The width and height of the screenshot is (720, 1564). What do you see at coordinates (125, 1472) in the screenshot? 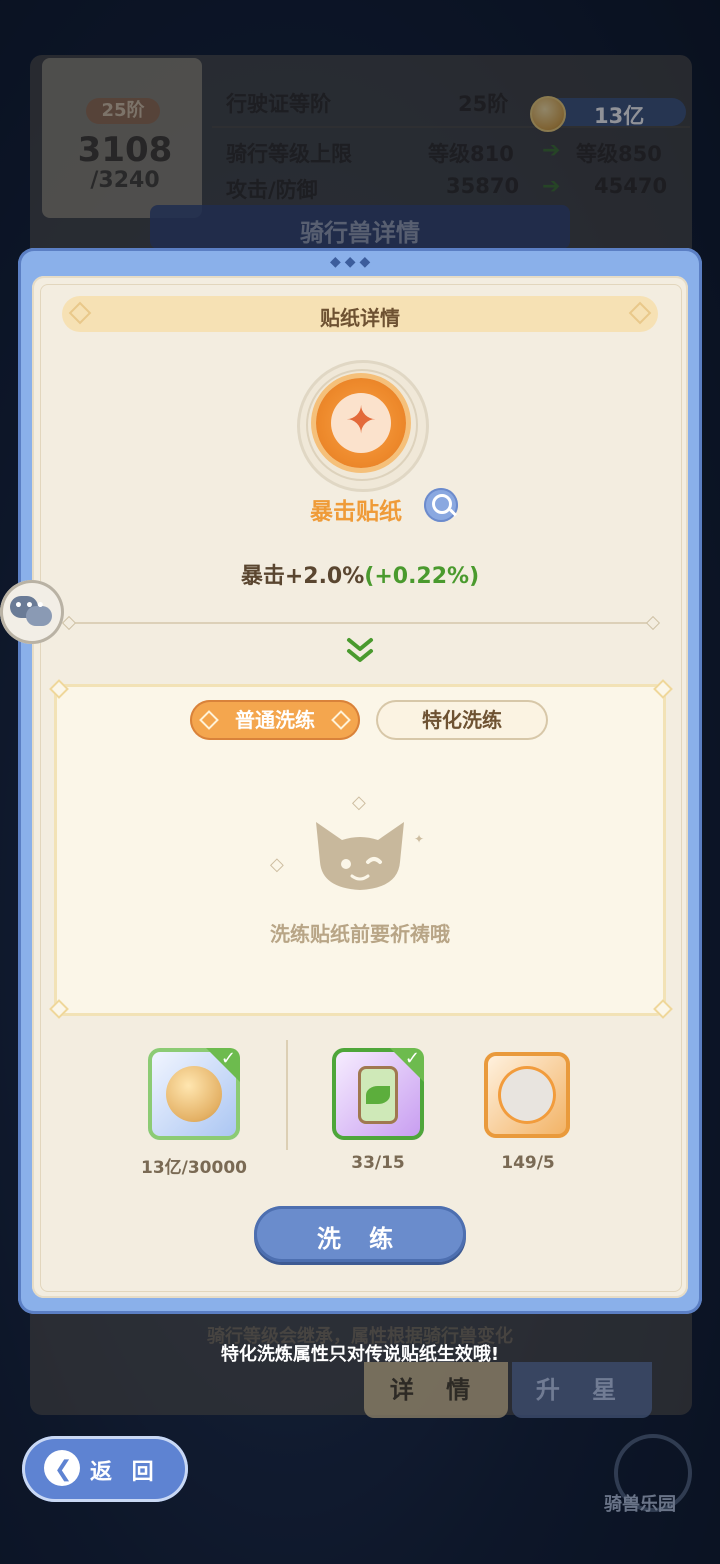
I see `back-label: 返 回` at bounding box center [125, 1472].